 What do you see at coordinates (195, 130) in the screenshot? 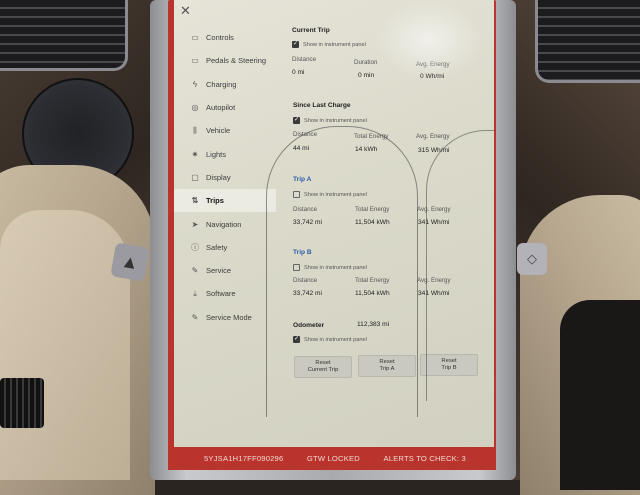
I see `sliders-icon: ⫼` at bounding box center [195, 130].